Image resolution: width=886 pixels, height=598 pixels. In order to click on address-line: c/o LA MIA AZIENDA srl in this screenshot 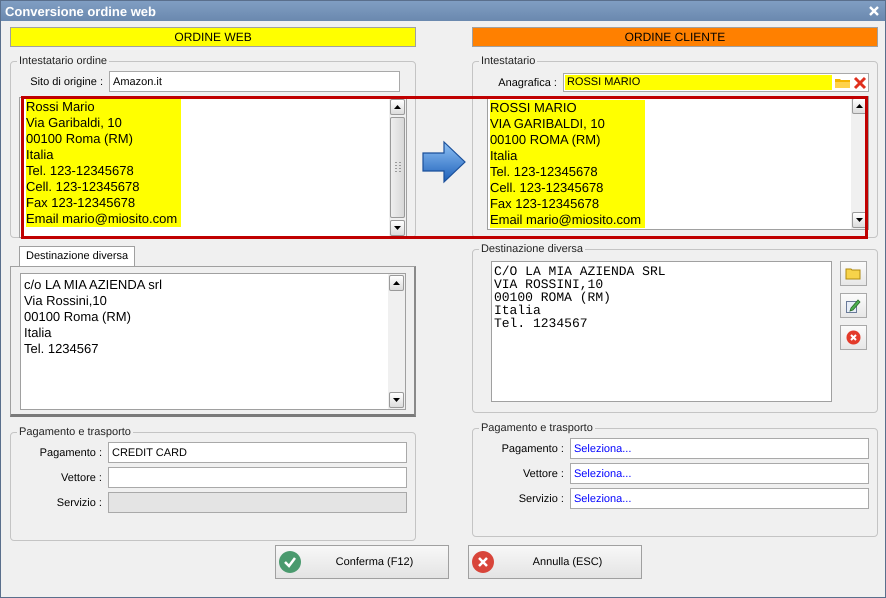, I will do `click(93, 285)`.